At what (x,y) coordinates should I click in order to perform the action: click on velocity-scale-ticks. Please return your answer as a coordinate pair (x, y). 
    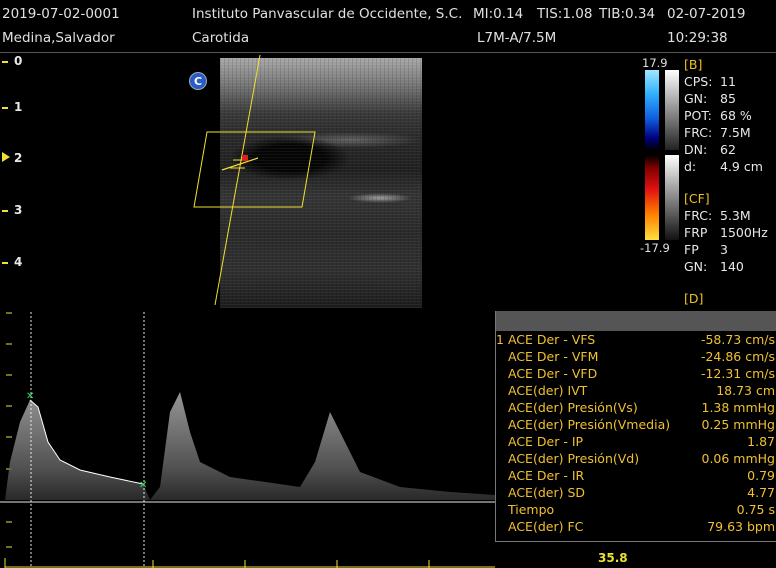
    Looking at the image, I should click on (9, 430).